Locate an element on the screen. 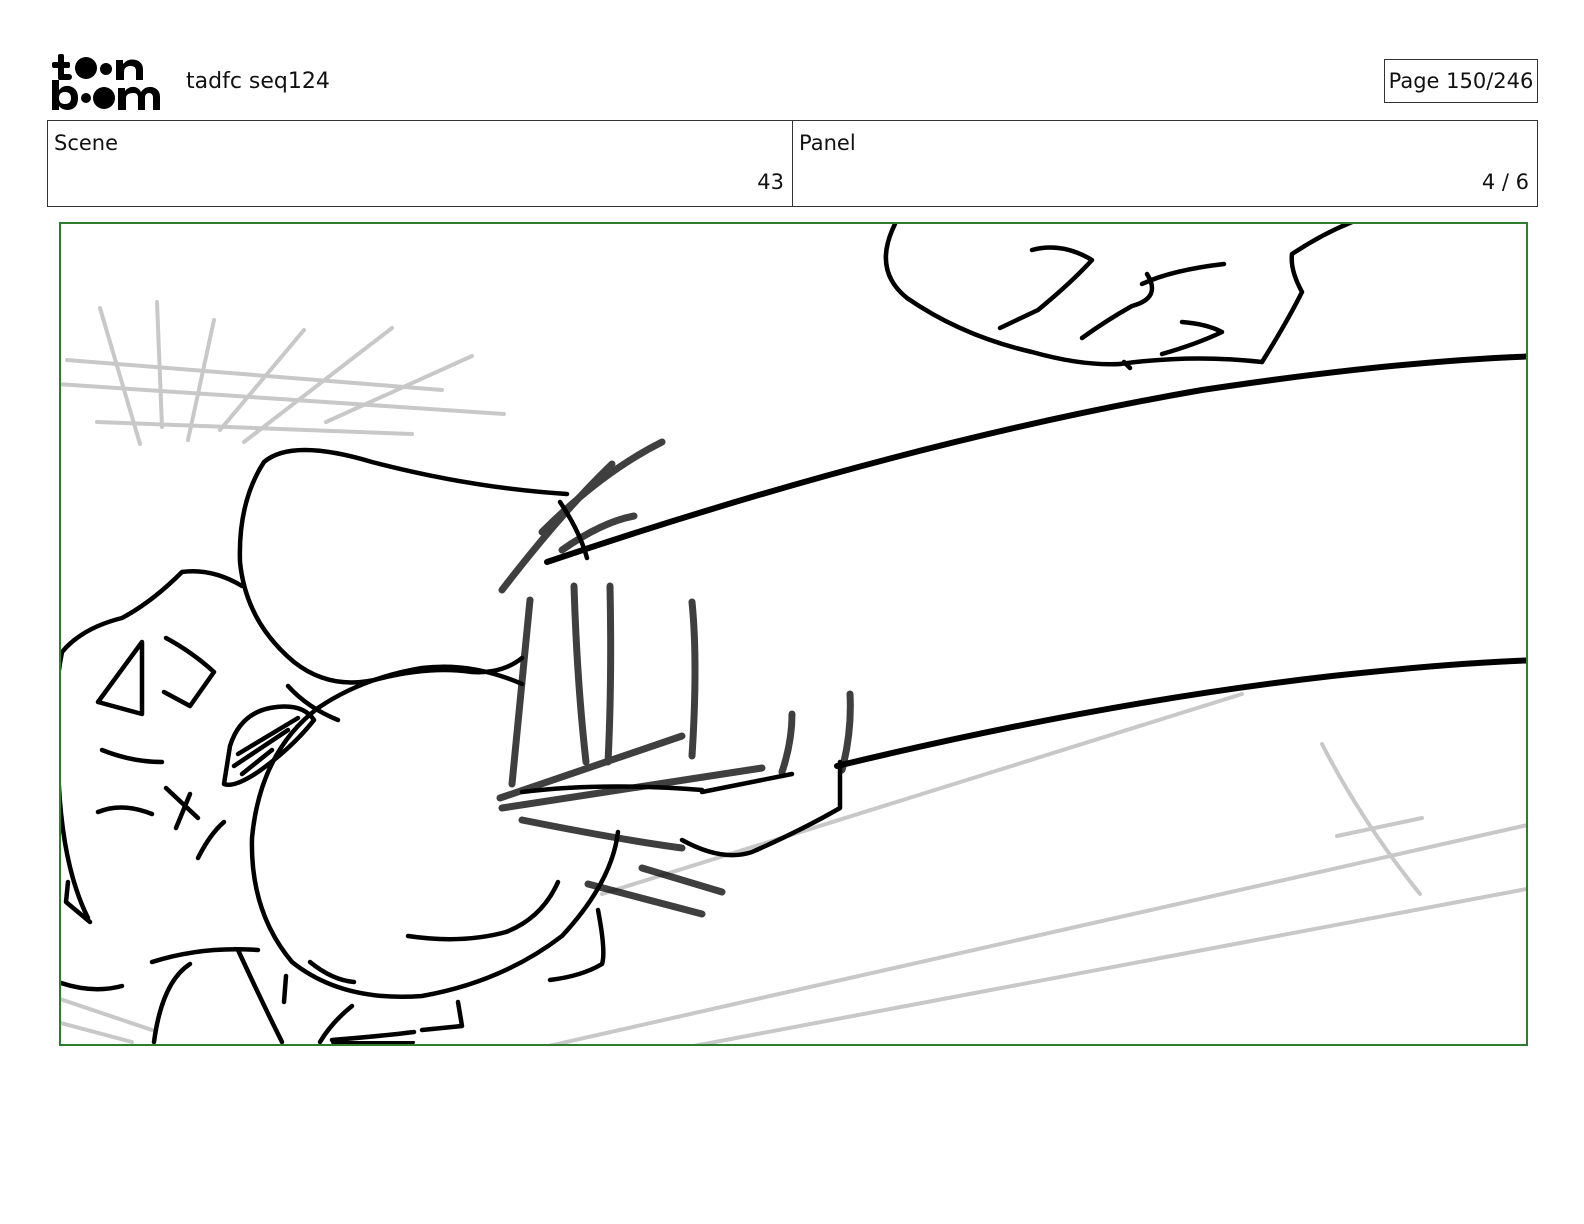 Image resolution: width=1584 pixels, height=1224 pixels. scene-cell: Scene 43 is located at coordinates (420, 163).